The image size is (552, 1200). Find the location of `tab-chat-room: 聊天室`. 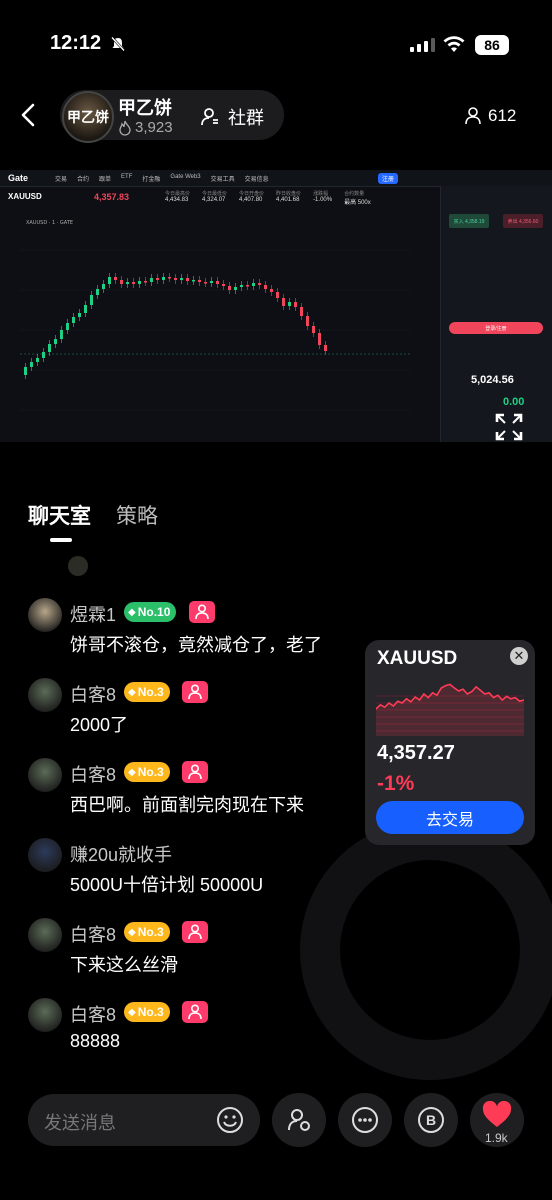

tab-chat-room: 聊天室 is located at coordinates (59, 515).